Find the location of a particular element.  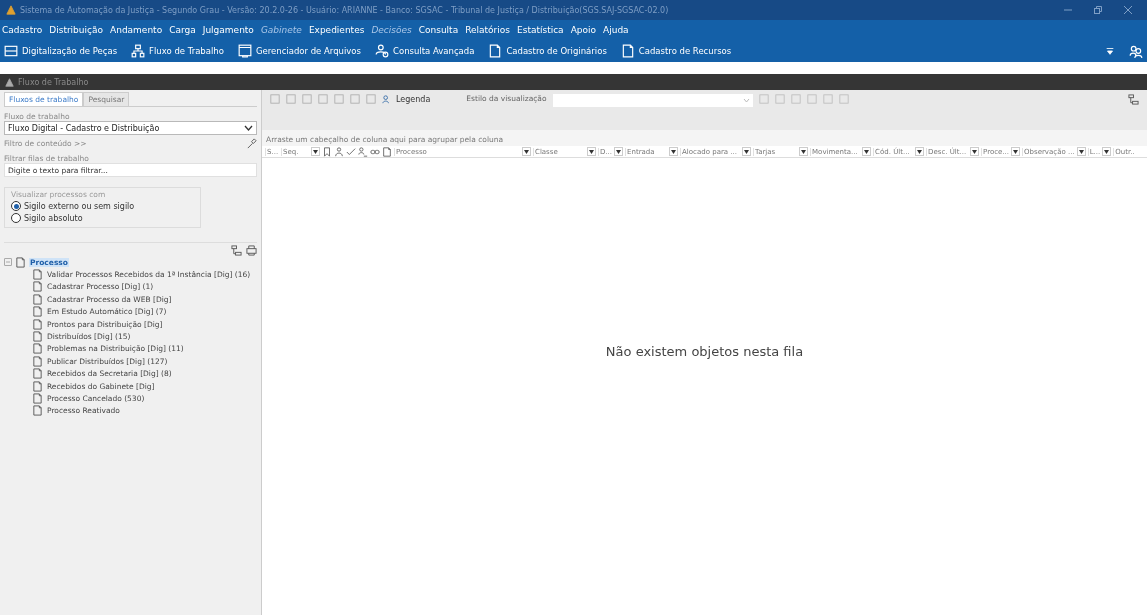

person-icon is located at coordinates (339, 151).